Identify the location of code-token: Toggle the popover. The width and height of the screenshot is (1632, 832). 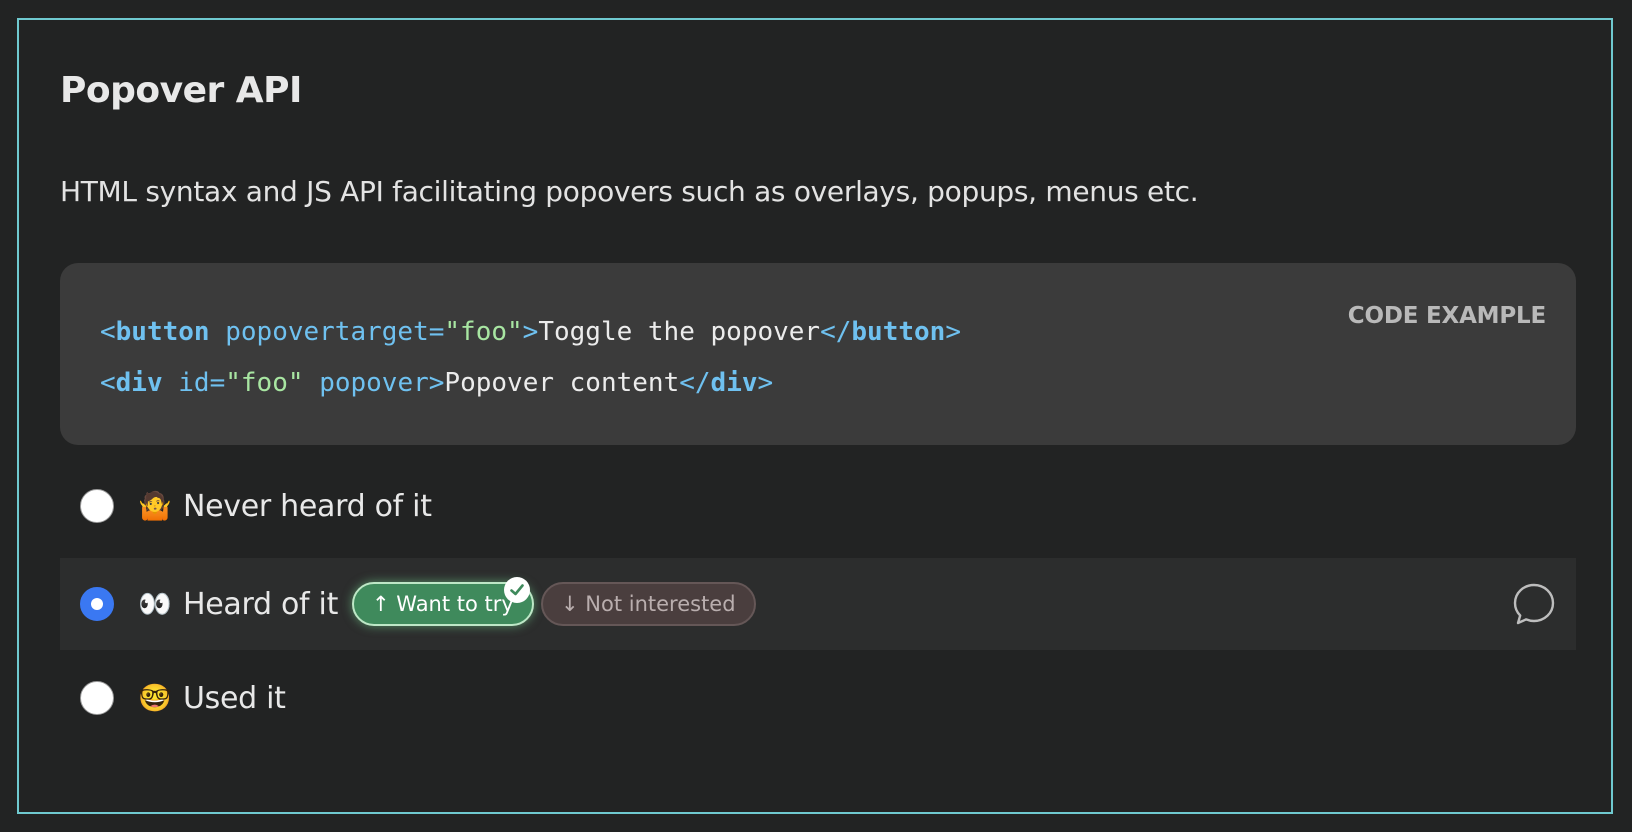
(679, 332).